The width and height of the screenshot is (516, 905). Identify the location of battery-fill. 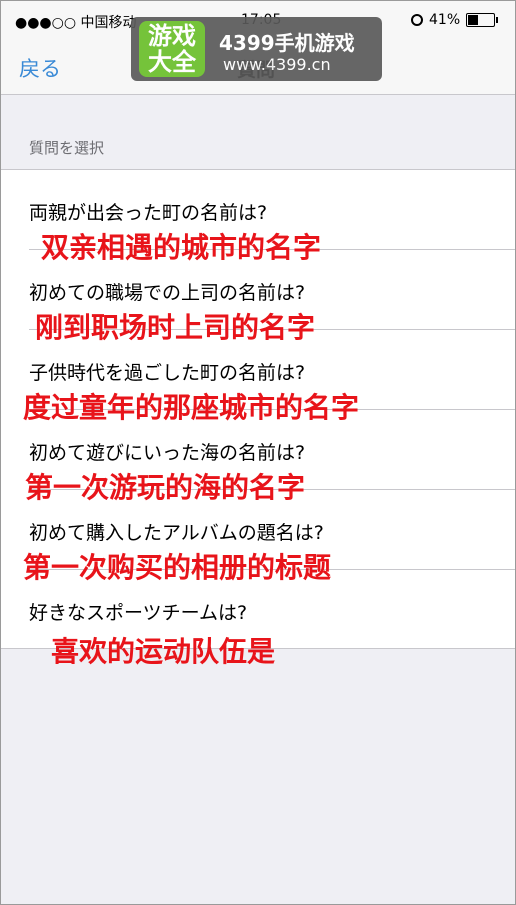
(473, 20).